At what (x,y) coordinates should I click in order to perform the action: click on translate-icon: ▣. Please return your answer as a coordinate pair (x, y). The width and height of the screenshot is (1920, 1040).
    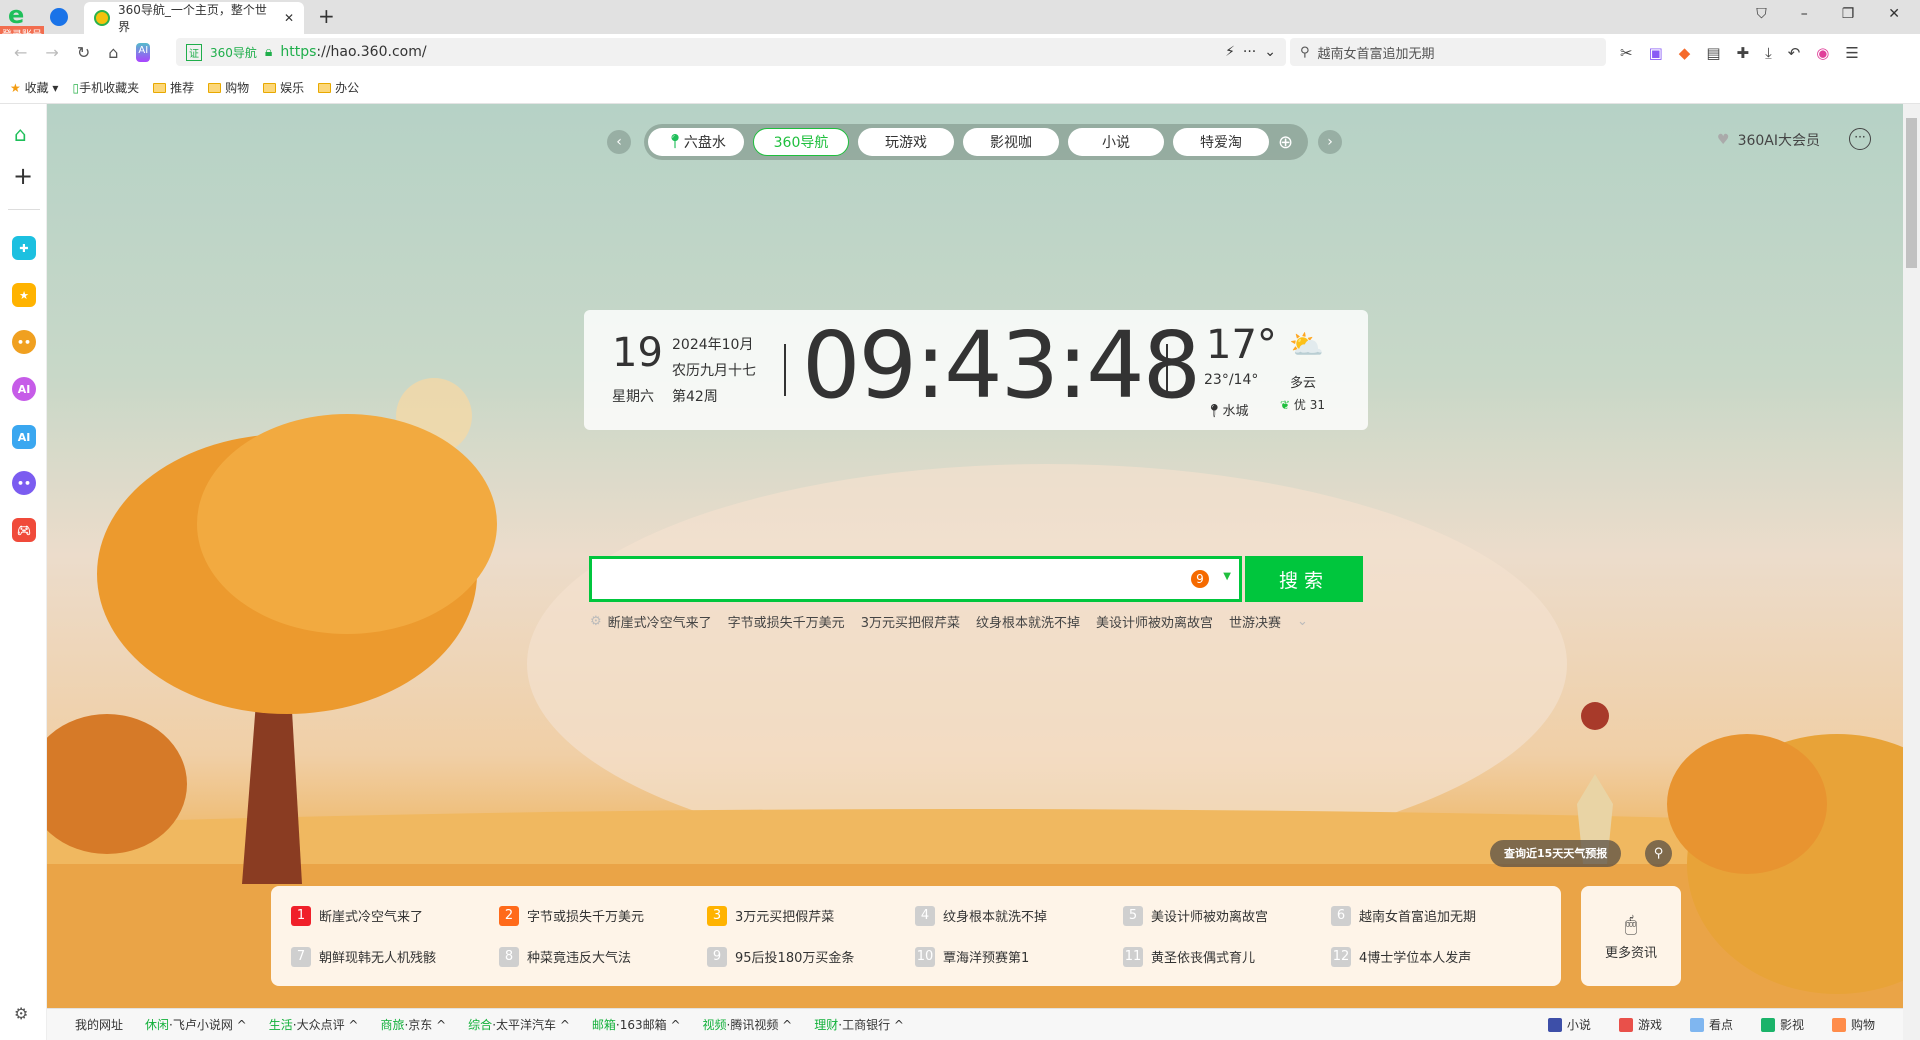
    Looking at the image, I should click on (1656, 53).